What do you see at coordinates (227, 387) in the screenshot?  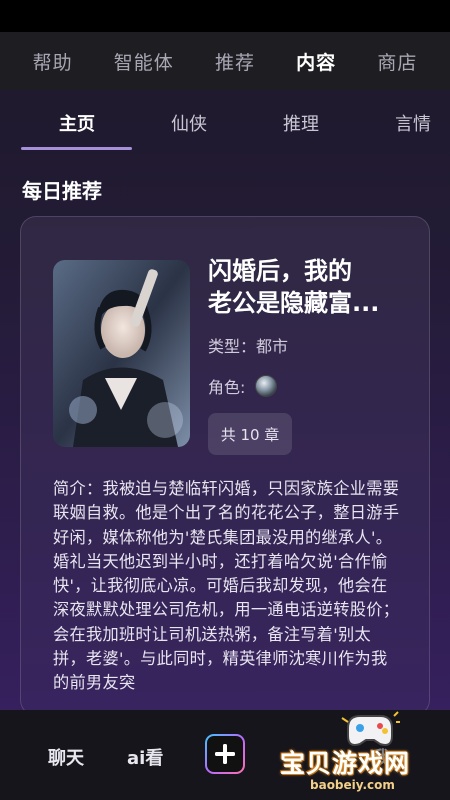 I see `roles-label: 角色:` at bounding box center [227, 387].